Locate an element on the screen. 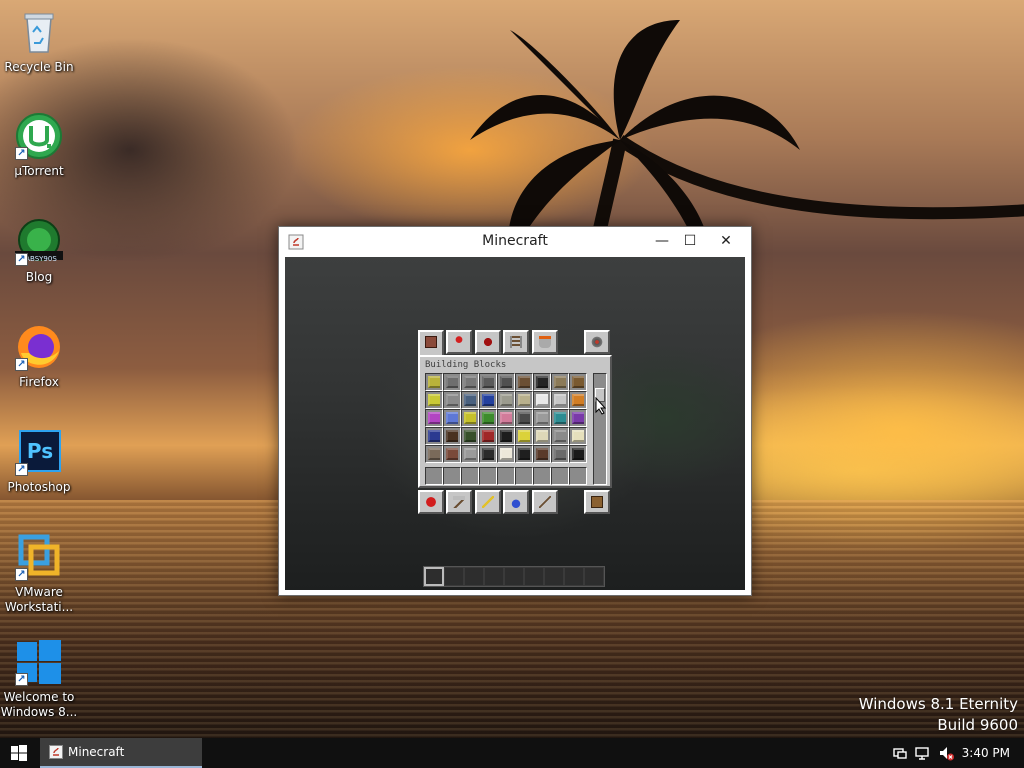 Image resolution: width=1024 pixels, height=768 pixels. start-button is located at coordinates (19, 753).